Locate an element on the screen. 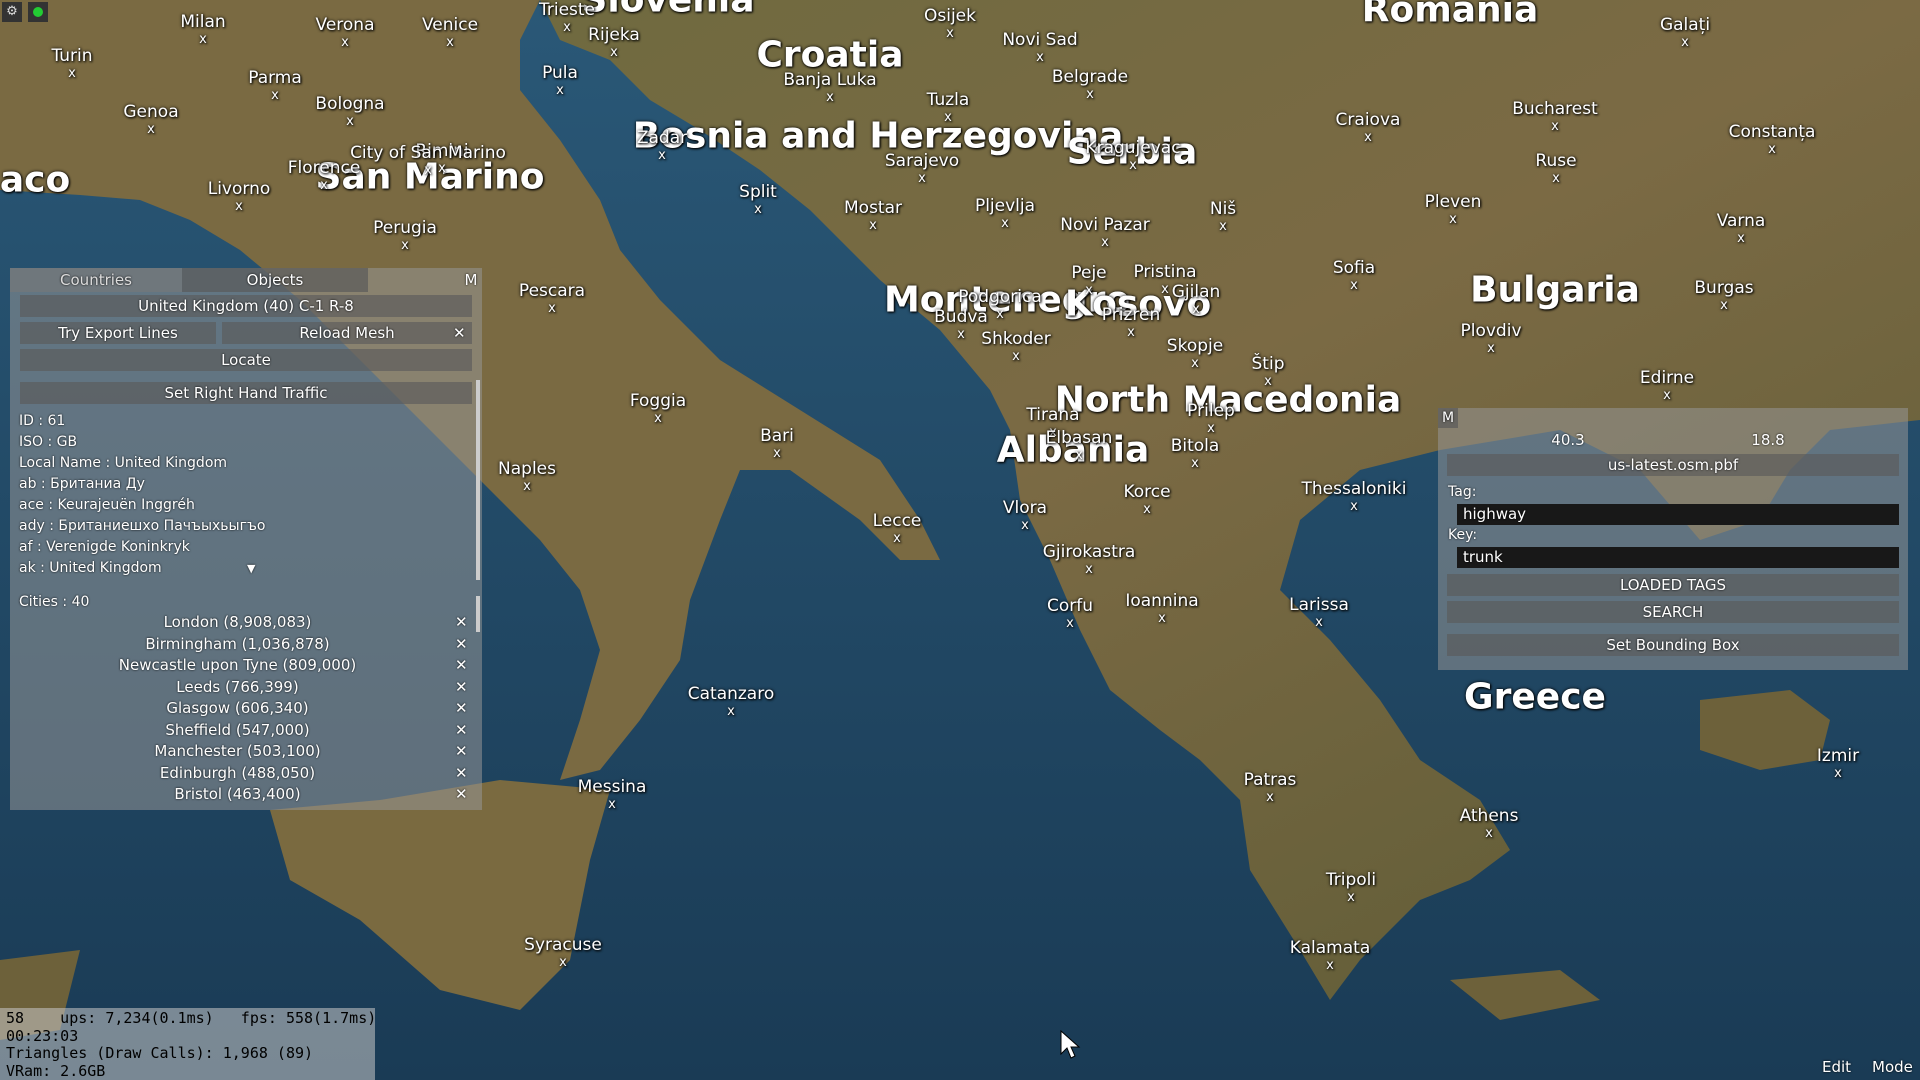  tab-countries: Countries is located at coordinates (96, 280).